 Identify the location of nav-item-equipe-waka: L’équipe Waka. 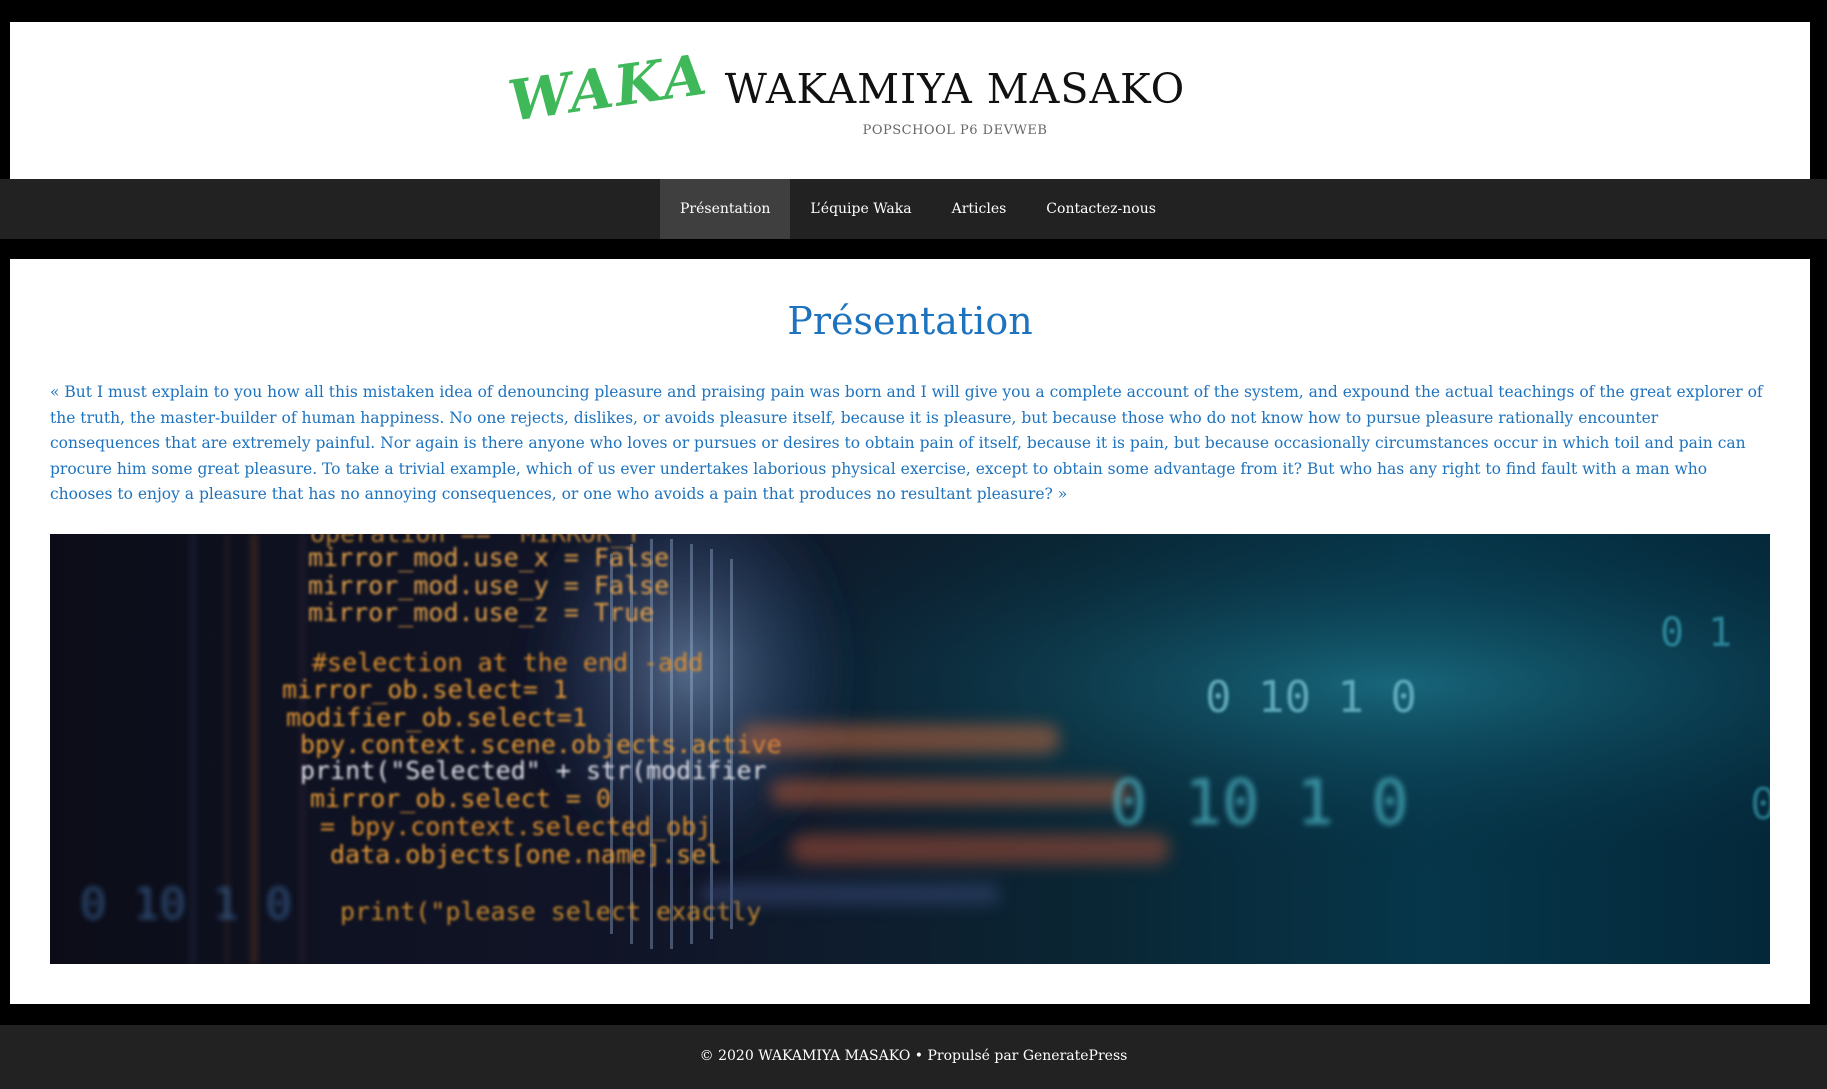
(860, 209).